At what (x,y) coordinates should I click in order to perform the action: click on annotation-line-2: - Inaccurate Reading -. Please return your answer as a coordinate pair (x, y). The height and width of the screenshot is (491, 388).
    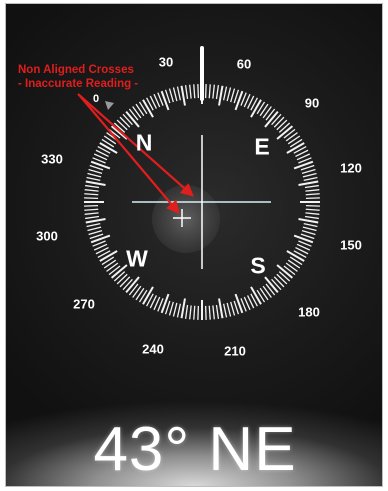
    Looking at the image, I should click on (78, 84).